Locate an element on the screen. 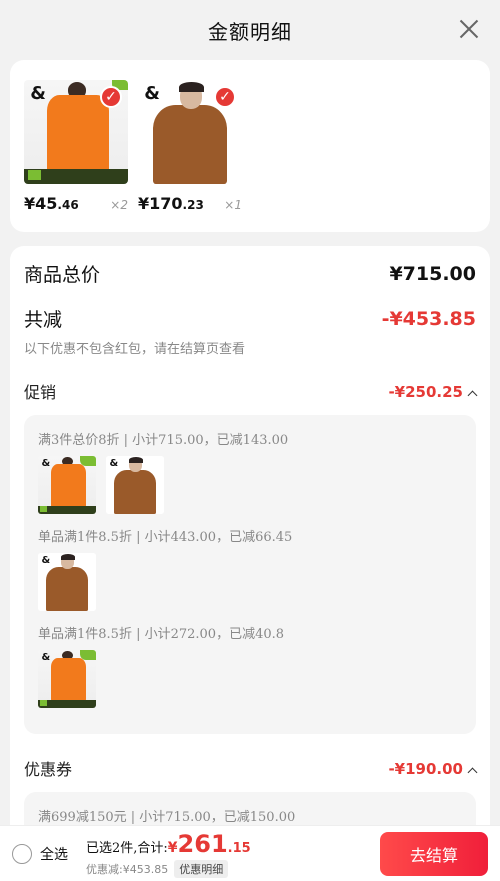 Image resolution: width=500 pixels, height=881 pixels. product-item: & ✓ ¥170.23 ×1 is located at coordinates (190, 156).